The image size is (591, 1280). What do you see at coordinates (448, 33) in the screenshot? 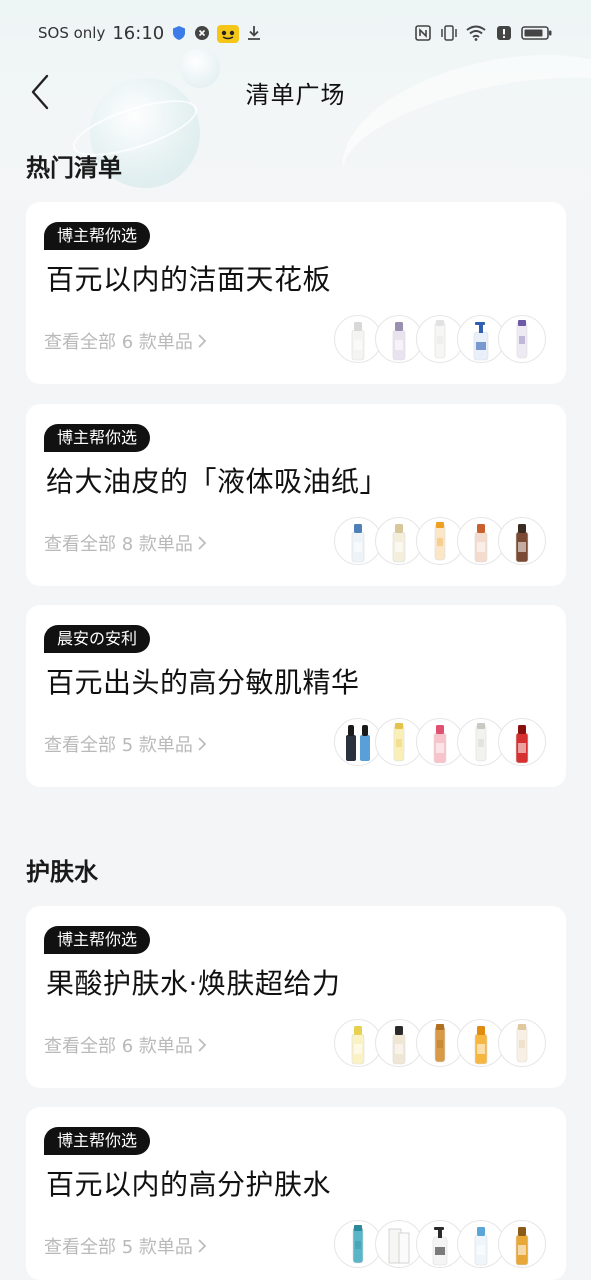
I see `vibrate-icon` at bounding box center [448, 33].